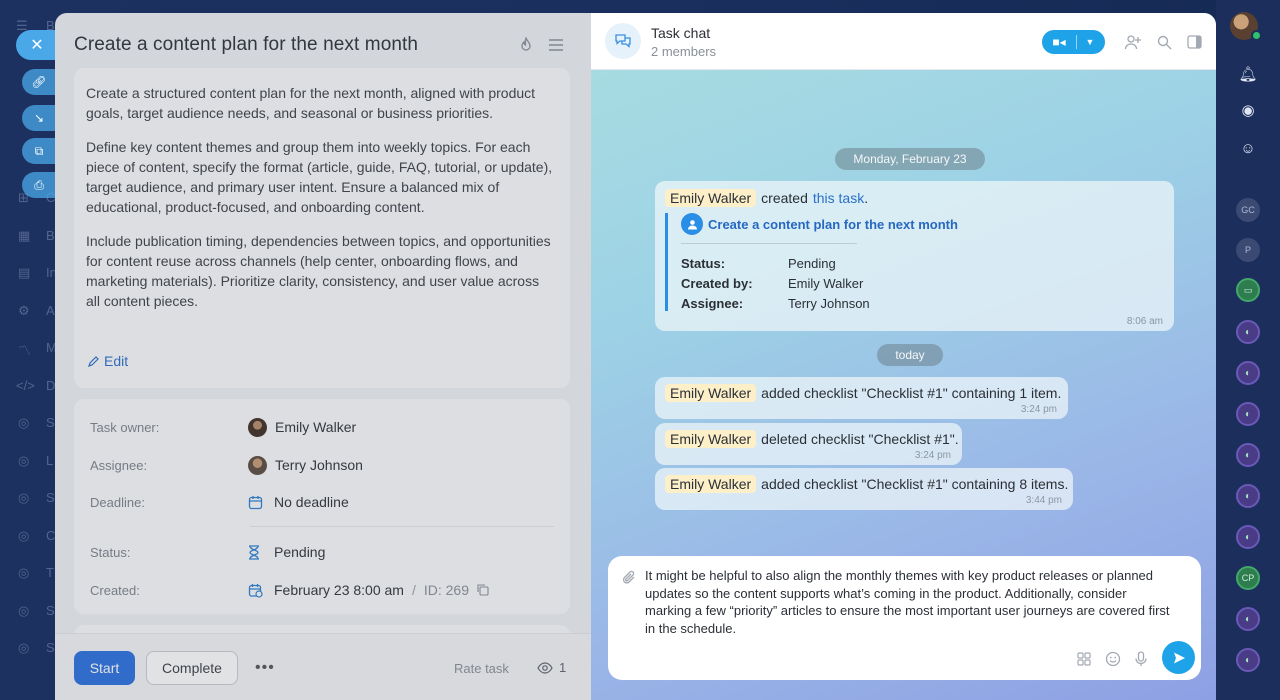  Describe the element at coordinates (1248, 578) in the screenshot. I see `rail-avatar-cp: CP` at that location.